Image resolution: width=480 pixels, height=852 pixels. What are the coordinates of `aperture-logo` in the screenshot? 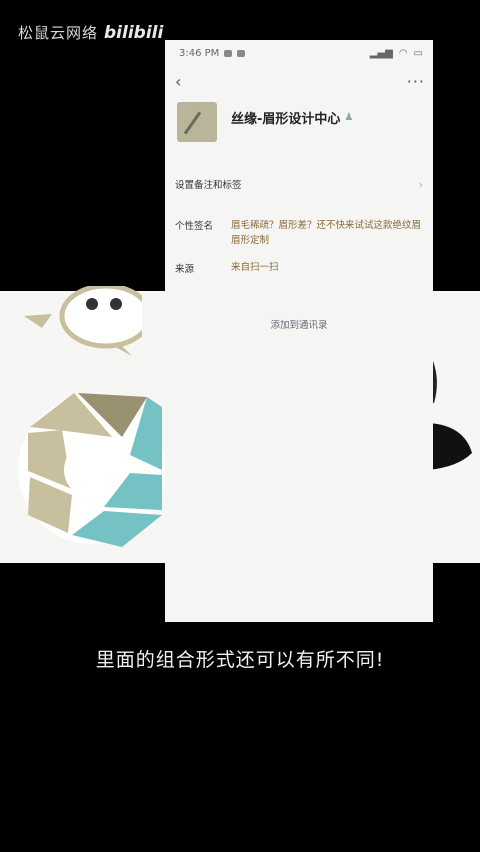 It's located at (92, 470).